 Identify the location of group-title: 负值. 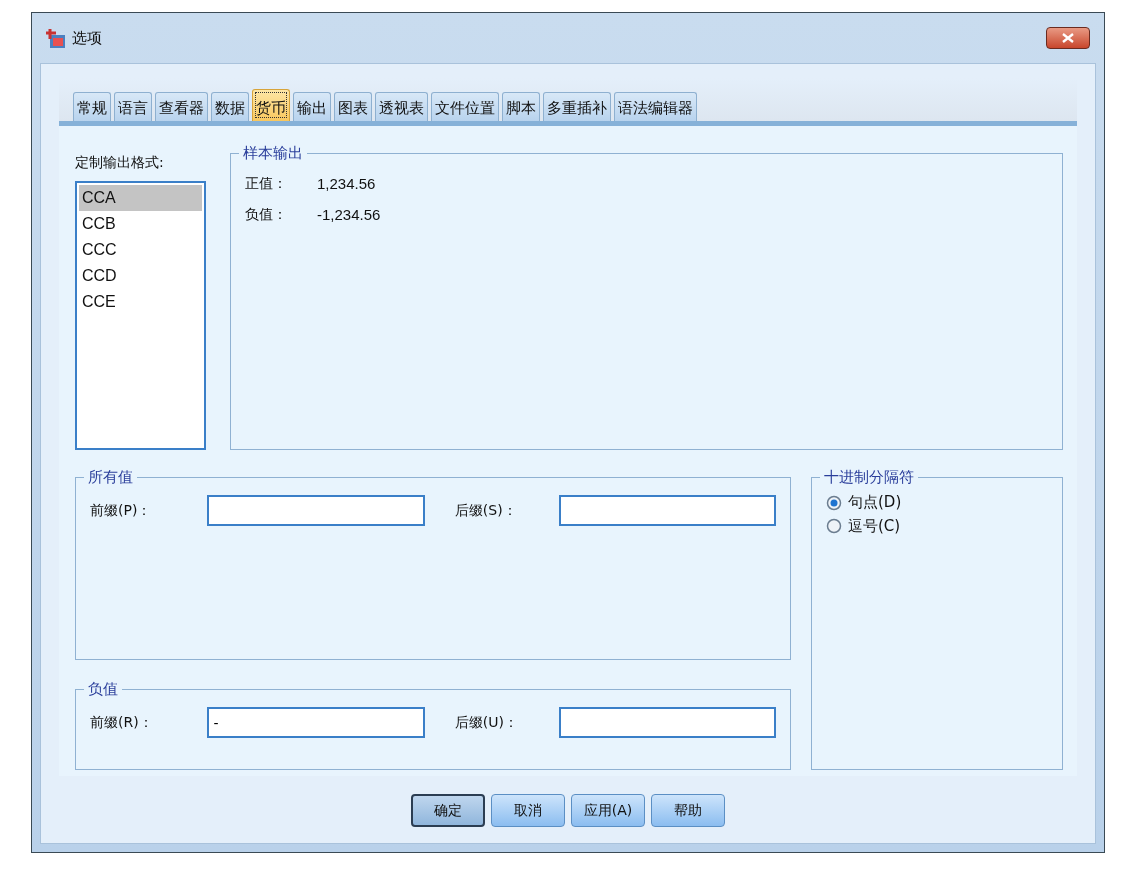
(103, 689).